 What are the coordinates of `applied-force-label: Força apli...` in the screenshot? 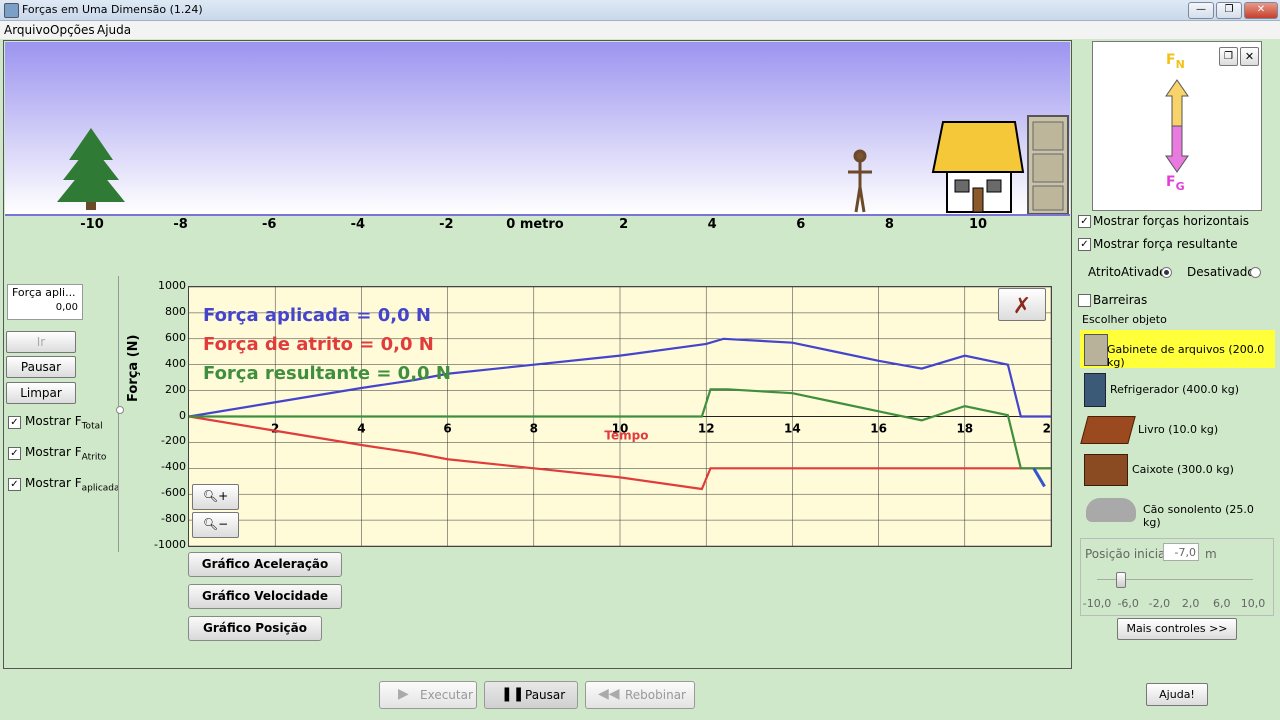 It's located at (44, 292).